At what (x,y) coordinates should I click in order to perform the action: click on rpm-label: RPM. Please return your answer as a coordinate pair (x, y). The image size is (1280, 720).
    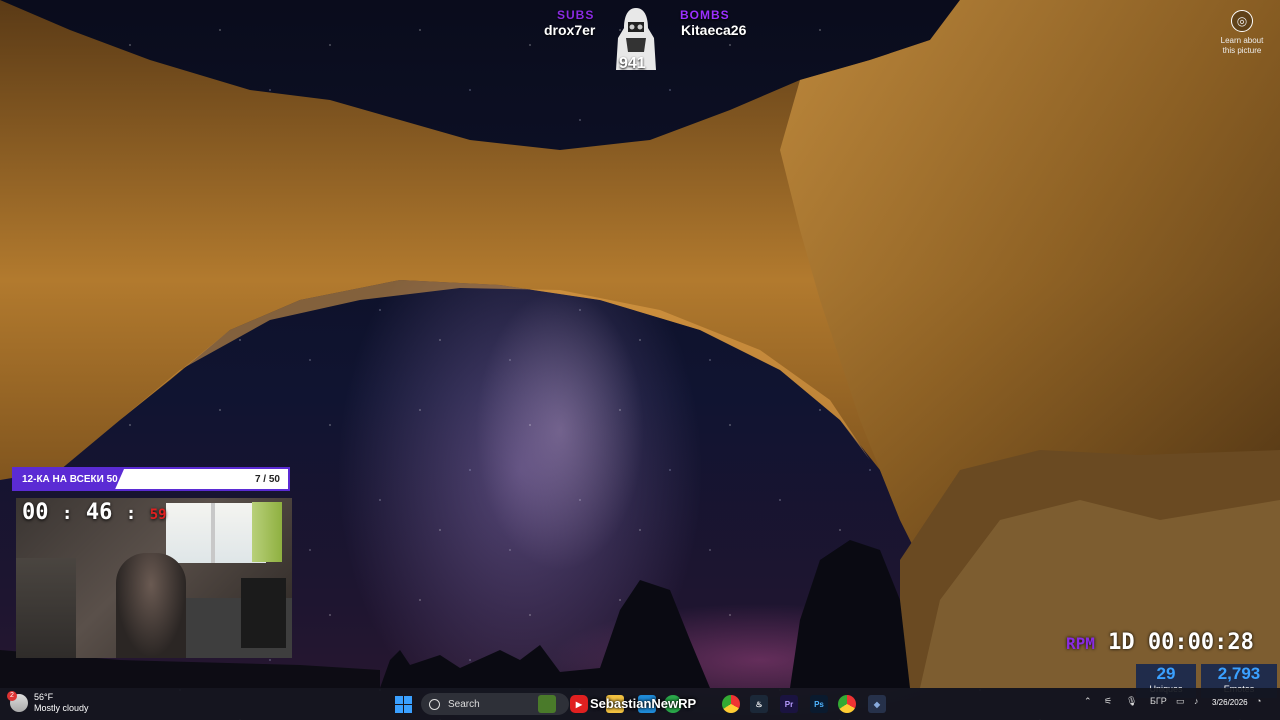
    Looking at the image, I should click on (1080, 643).